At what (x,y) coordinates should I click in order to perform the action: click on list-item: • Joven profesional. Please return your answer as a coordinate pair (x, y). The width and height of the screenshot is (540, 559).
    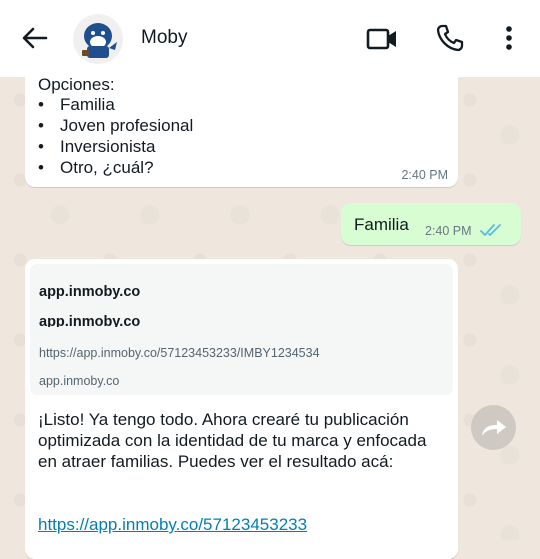
    Looking at the image, I should click on (116, 125).